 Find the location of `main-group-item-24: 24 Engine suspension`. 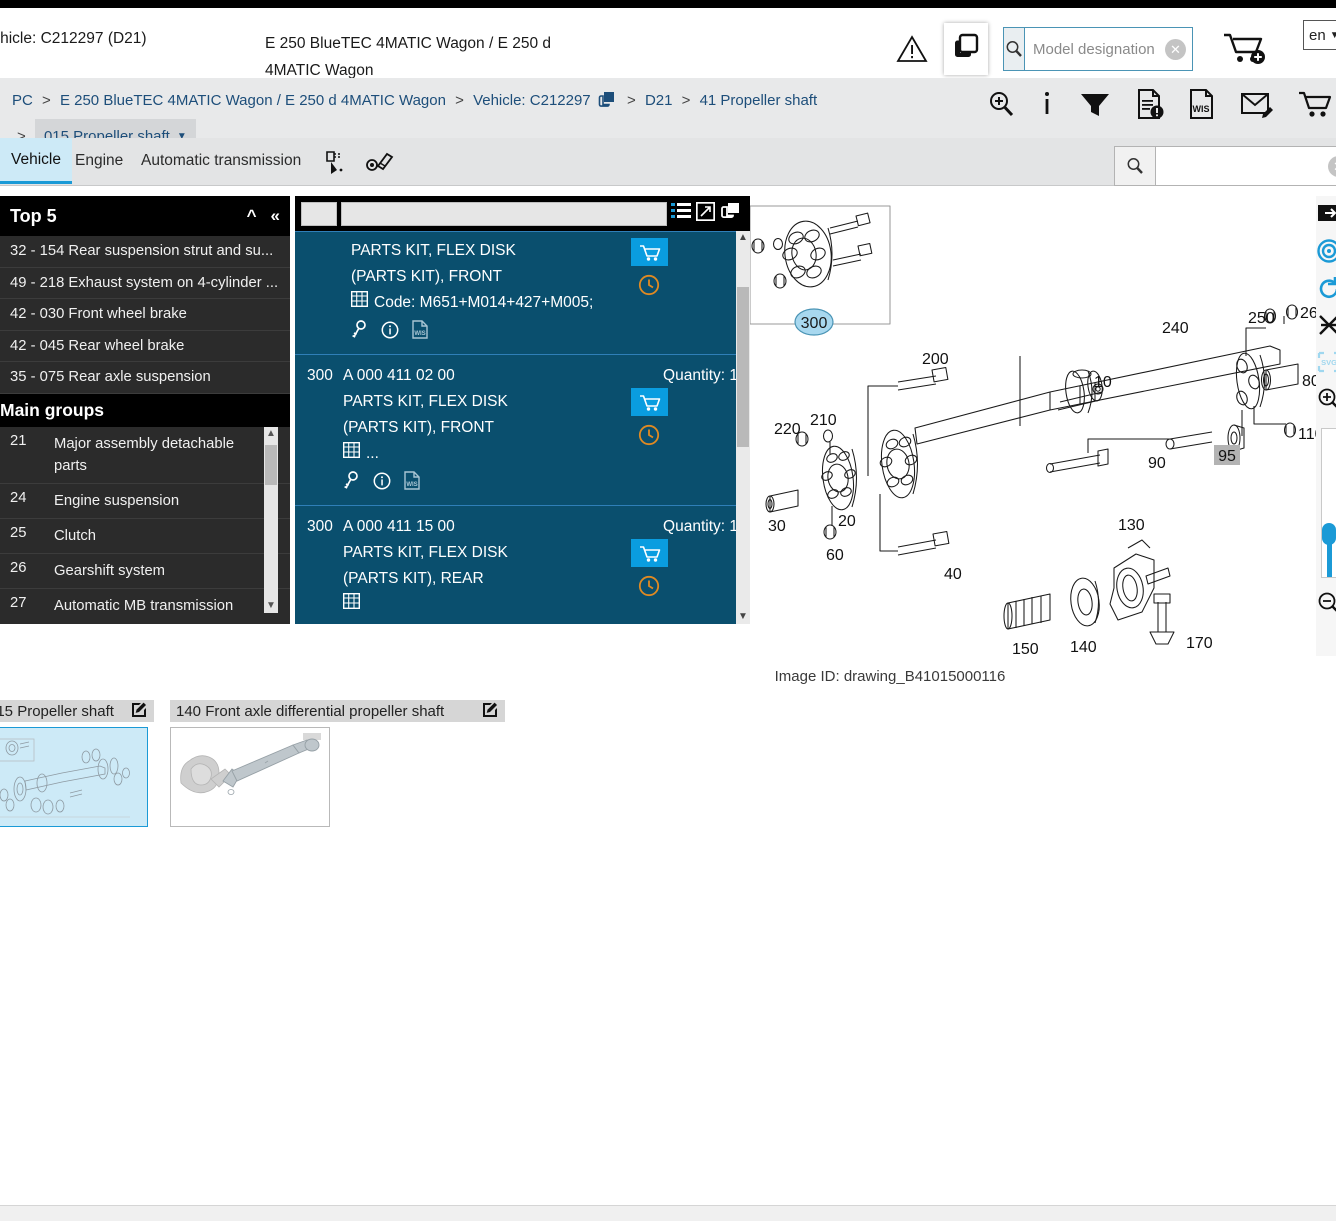

main-group-item-24: 24 Engine suspension is located at coordinates (145, 501).